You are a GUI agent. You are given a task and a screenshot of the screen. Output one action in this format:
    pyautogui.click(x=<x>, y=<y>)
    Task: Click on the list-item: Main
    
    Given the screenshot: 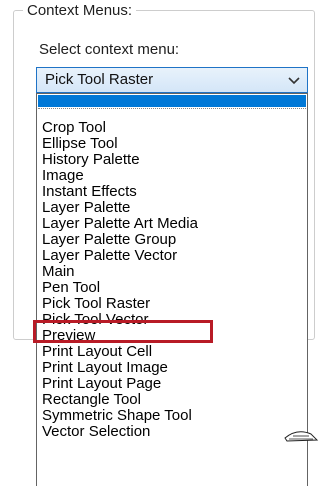 What is the action you would take?
    pyautogui.click(x=172, y=272)
    